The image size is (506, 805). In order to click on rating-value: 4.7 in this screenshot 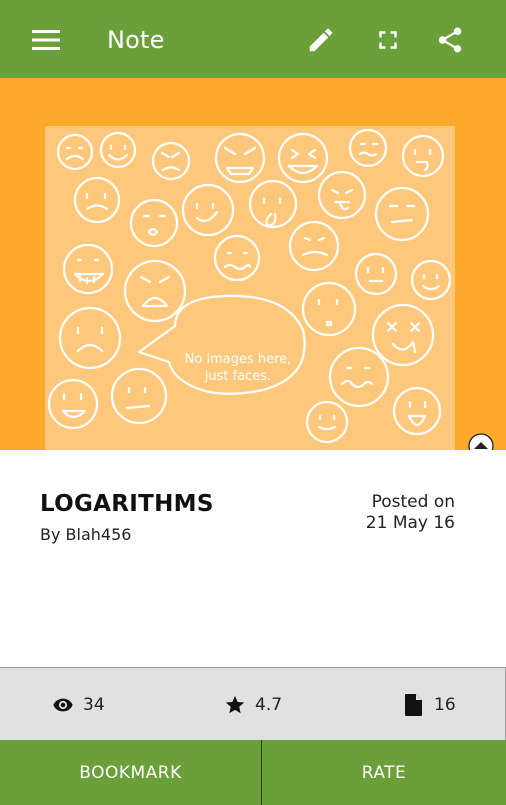, I will do `click(269, 705)`.